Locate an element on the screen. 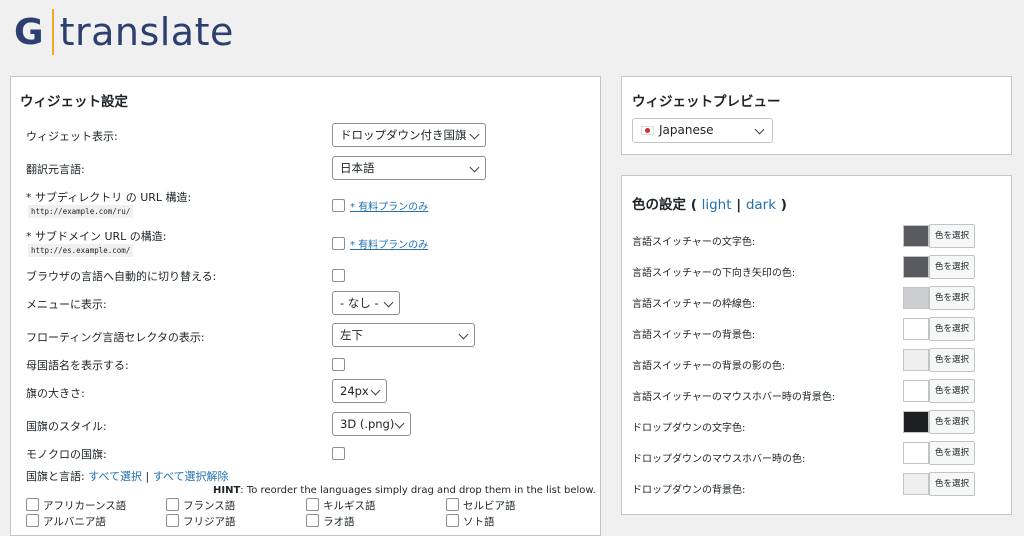 This screenshot has height=536, width=1024. widget-display-select: ドロップダウン付き国旗 is located at coordinates (409, 135).